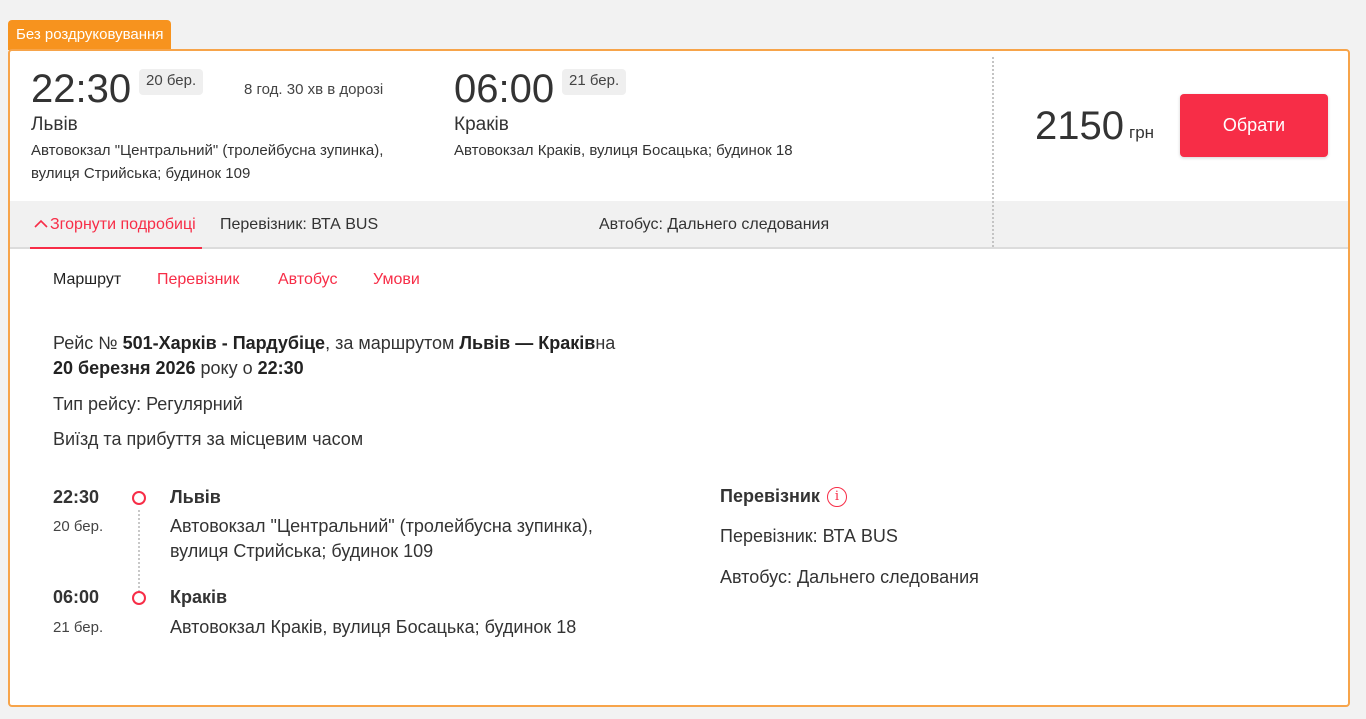 This screenshot has height=719, width=1366. Describe the element at coordinates (171, 82) in the screenshot. I see `departure-date: 20 бер.` at that location.